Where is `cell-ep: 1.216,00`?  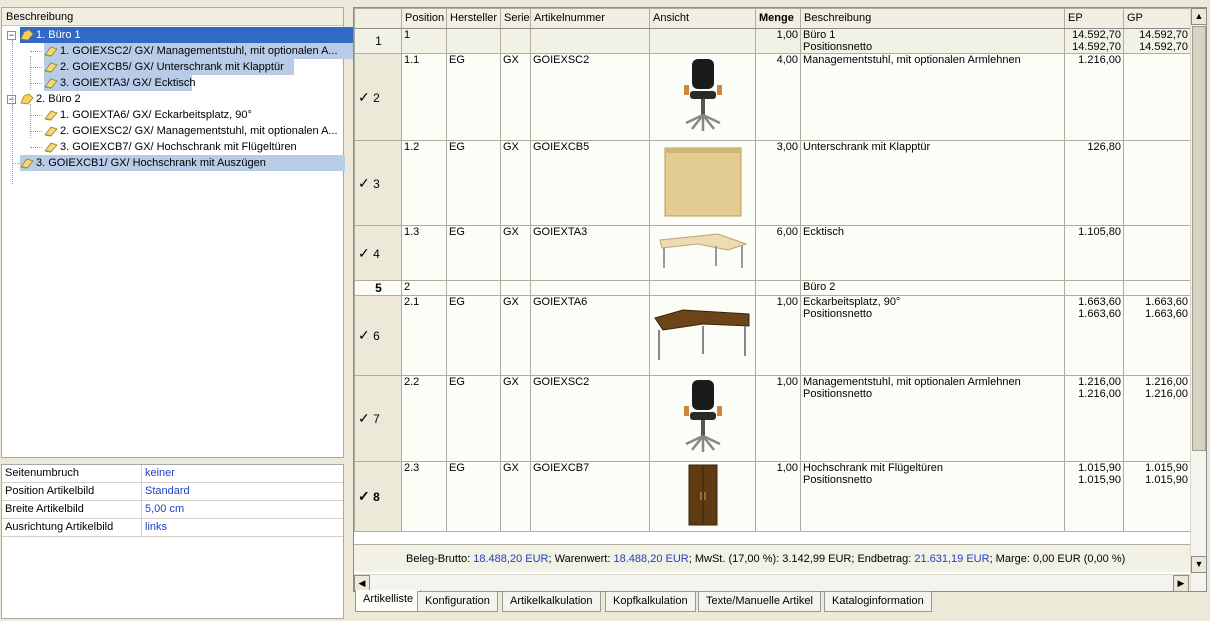 cell-ep: 1.216,00 is located at coordinates (1094, 97).